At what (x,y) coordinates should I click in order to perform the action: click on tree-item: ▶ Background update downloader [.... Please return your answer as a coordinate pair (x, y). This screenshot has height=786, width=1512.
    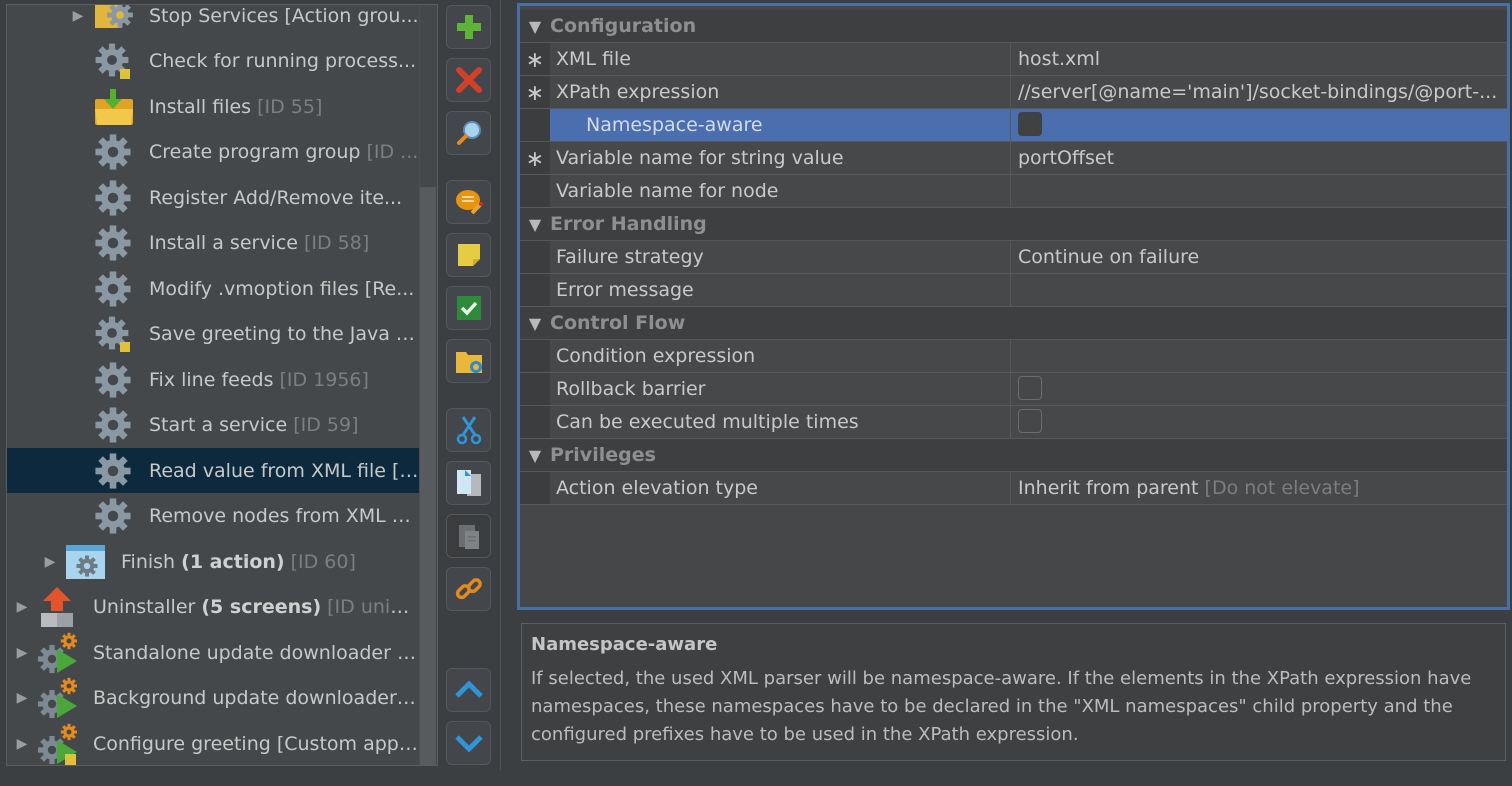
    Looking at the image, I should click on (213, 698).